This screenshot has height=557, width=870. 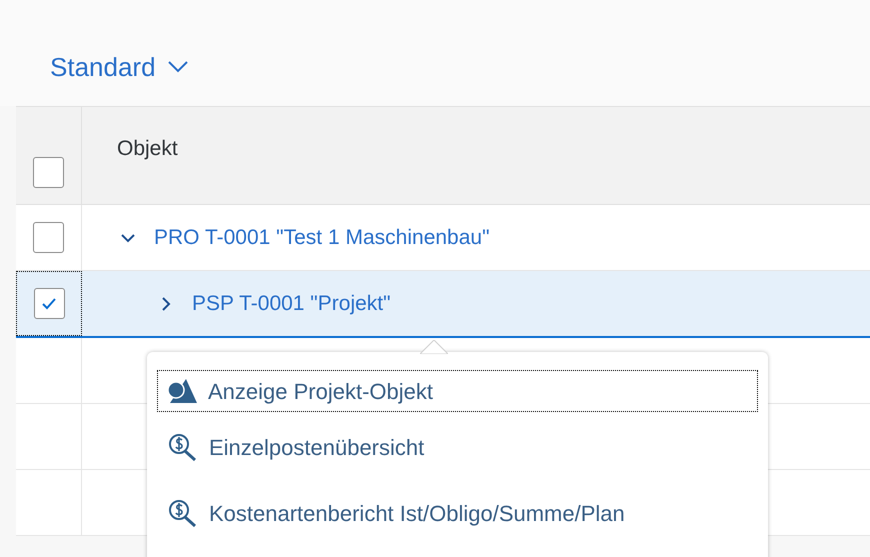 I want to click on table-row: PRO T-0001 "Test 1 Maschinenbau", so click(x=443, y=238).